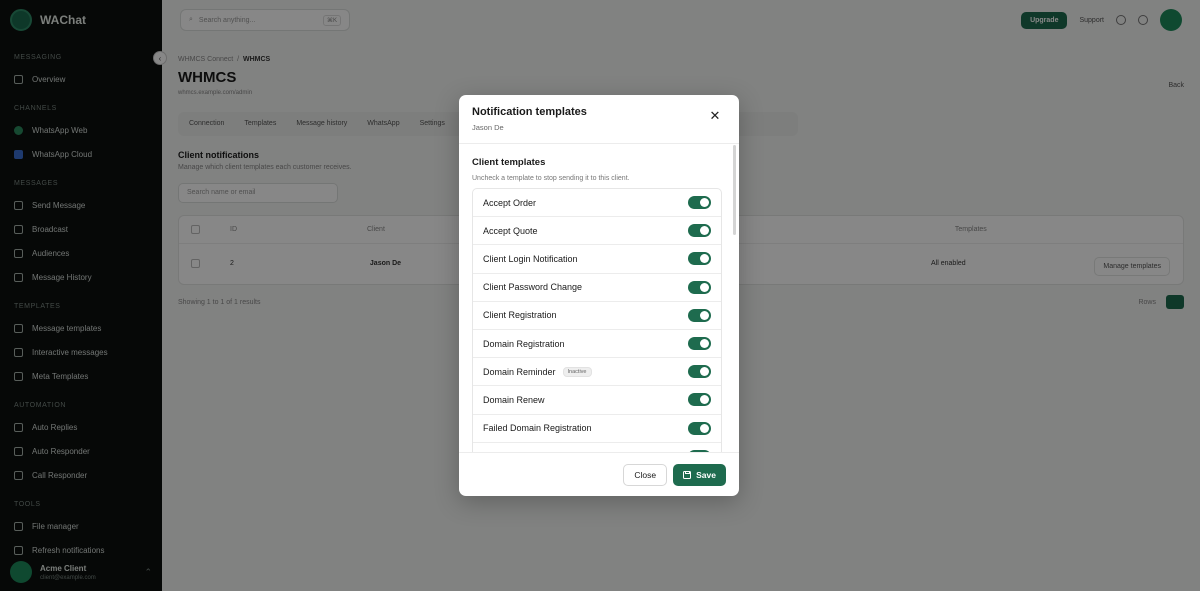 The width and height of the screenshot is (1200, 591). Describe the element at coordinates (687, 474) in the screenshot. I see `save-icon` at that location.